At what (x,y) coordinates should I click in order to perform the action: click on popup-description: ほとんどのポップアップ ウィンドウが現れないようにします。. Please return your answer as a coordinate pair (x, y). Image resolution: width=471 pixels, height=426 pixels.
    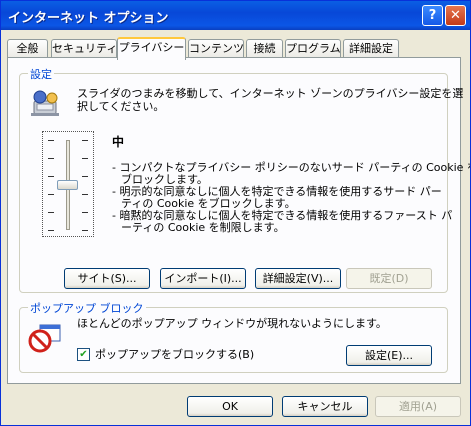
    Looking at the image, I should click on (232, 323).